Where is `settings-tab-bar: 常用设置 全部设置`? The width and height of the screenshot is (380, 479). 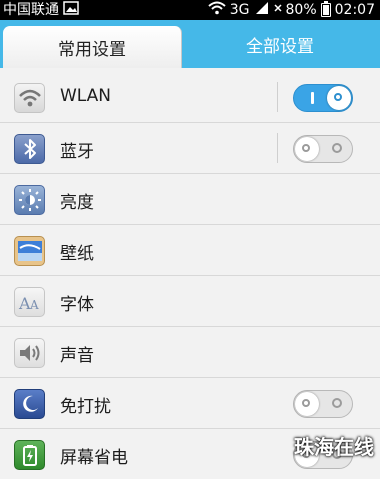 settings-tab-bar: 常用设置 全部设置 is located at coordinates (190, 44).